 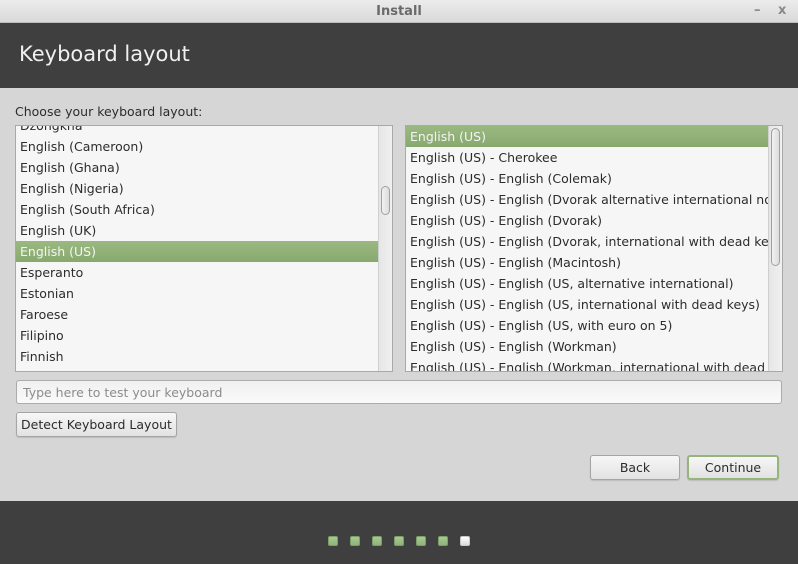 What do you see at coordinates (385, 248) in the screenshot?
I see `layout-list-scrollbar` at bounding box center [385, 248].